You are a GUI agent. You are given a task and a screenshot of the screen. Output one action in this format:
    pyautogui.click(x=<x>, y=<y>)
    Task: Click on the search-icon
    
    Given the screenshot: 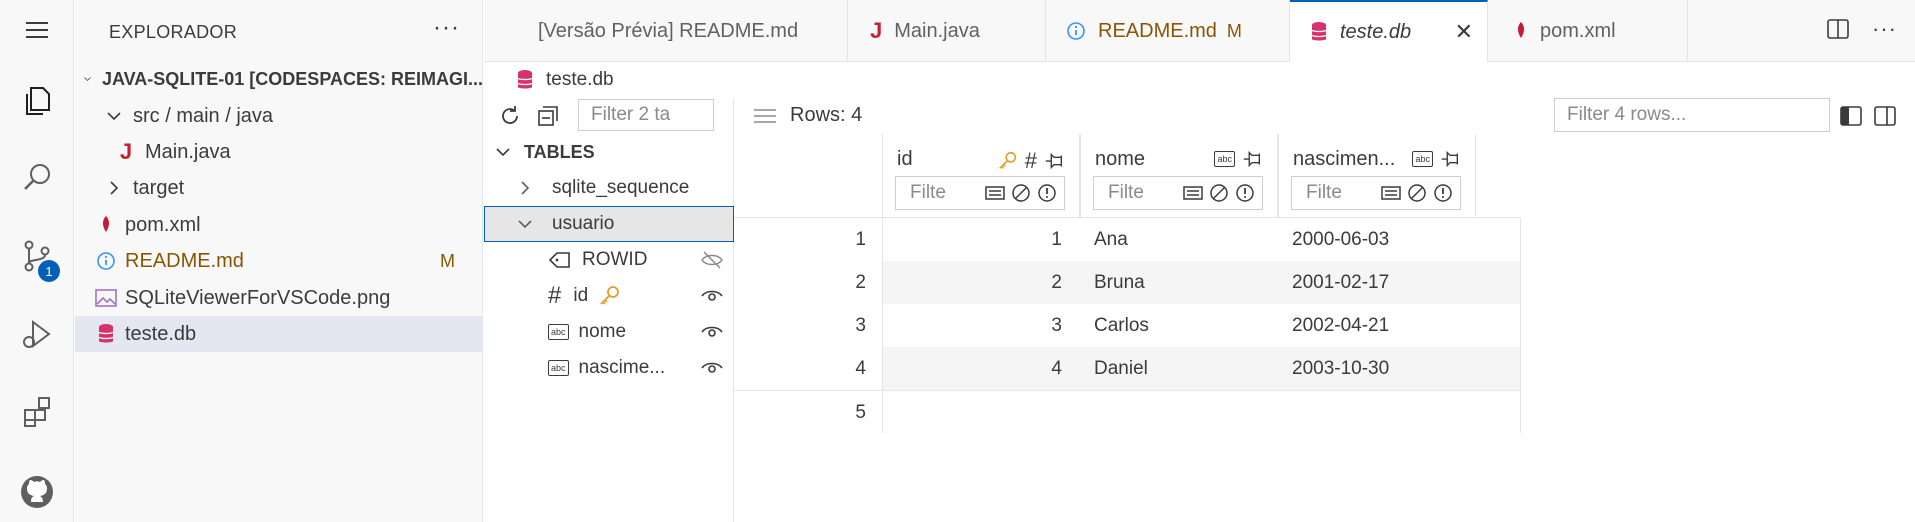 What is the action you would take?
    pyautogui.click(x=37, y=178)
    